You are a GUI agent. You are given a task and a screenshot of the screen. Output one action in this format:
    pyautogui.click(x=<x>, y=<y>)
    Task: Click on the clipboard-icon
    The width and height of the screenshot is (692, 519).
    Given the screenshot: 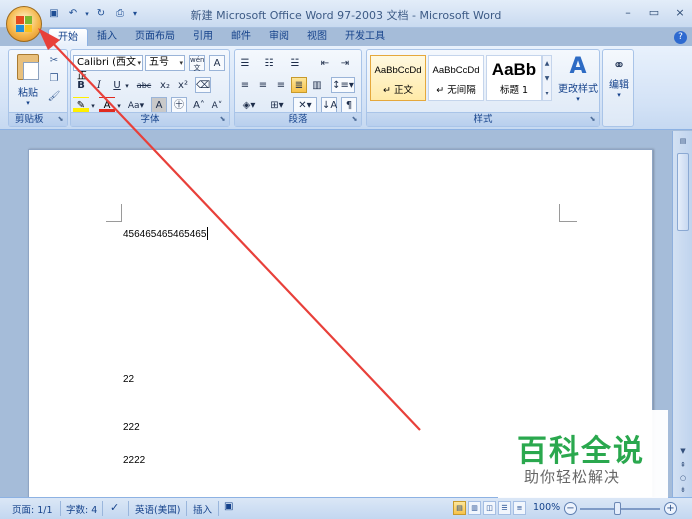 What is the action you would take?
    pyautogui.click(x=28, y=67)
    